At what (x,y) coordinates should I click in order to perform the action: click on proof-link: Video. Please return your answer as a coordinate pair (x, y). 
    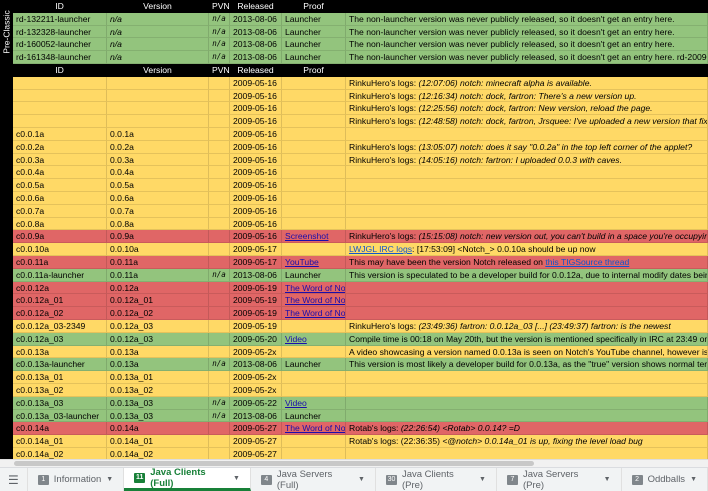
    Looking at the image, I should click on (296, 339).